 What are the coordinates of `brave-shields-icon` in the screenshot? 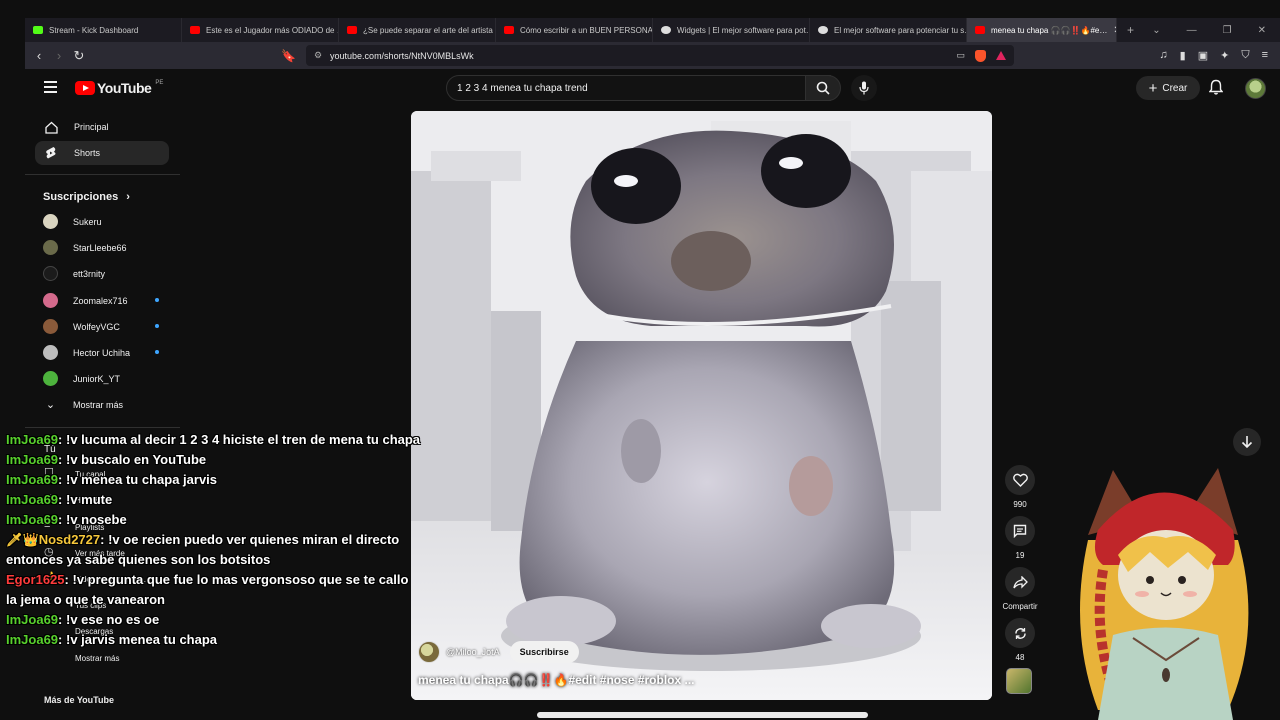 It's located at (980, 55).